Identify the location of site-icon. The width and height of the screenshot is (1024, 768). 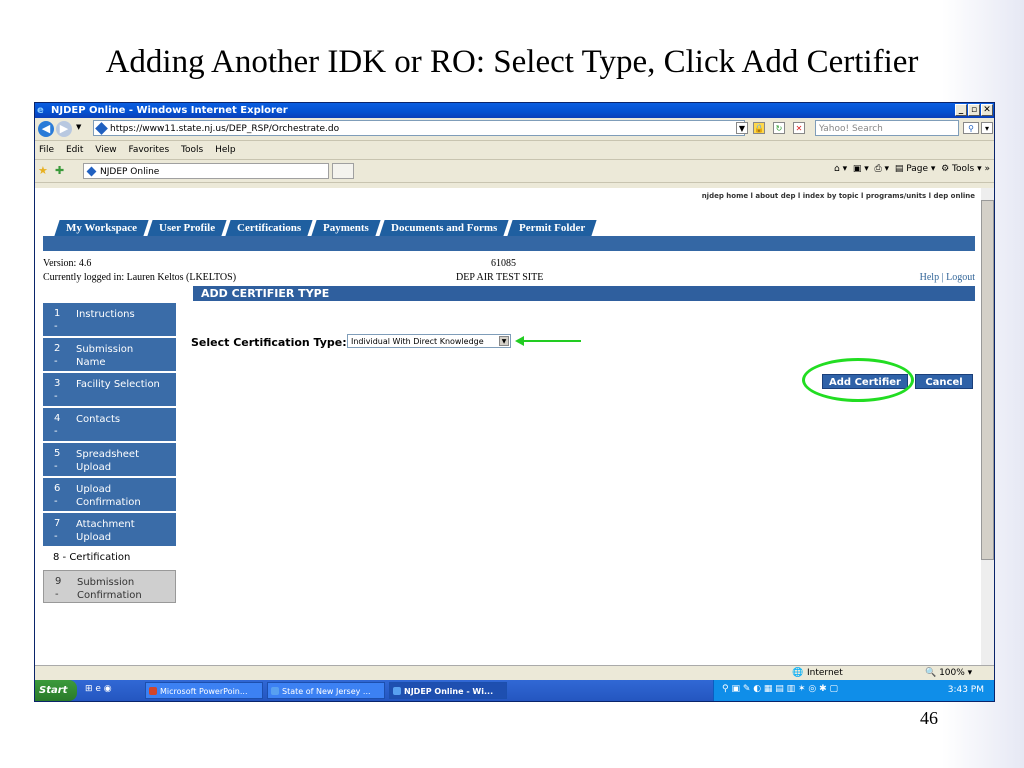
(101, 128).